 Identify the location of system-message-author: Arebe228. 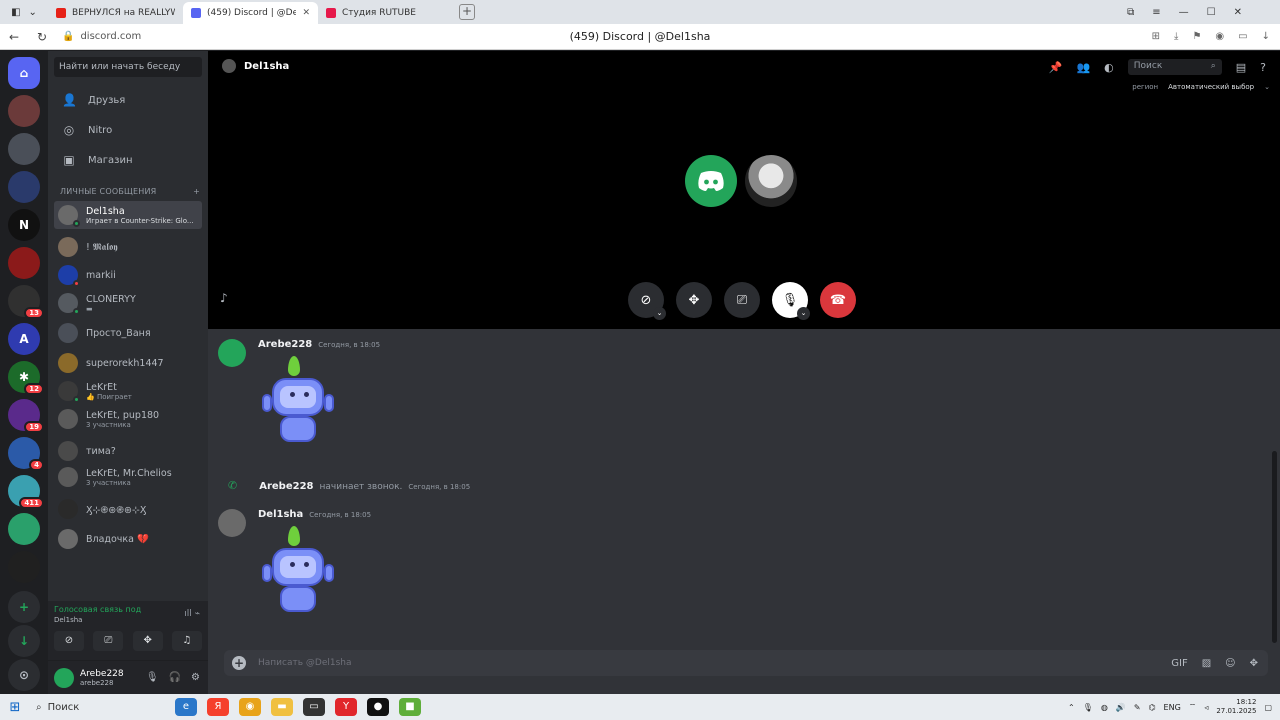
(286, 486).